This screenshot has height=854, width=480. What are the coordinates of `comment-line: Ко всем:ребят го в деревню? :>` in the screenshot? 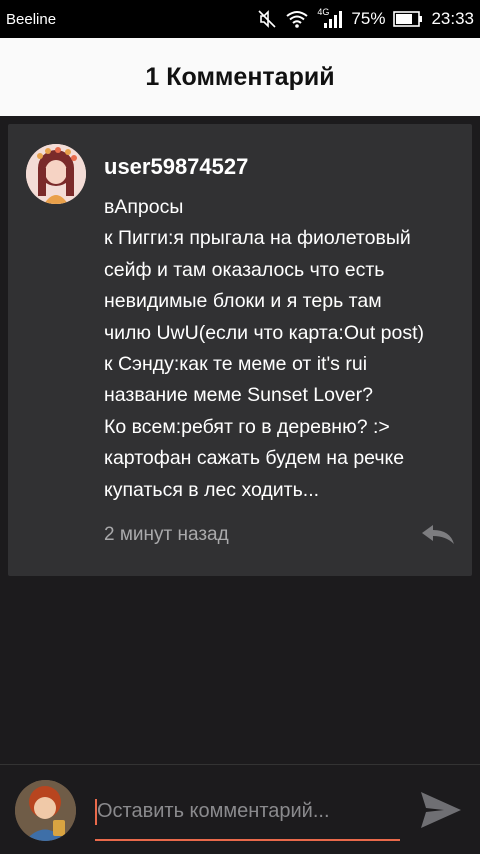 It's located at (247, 426).